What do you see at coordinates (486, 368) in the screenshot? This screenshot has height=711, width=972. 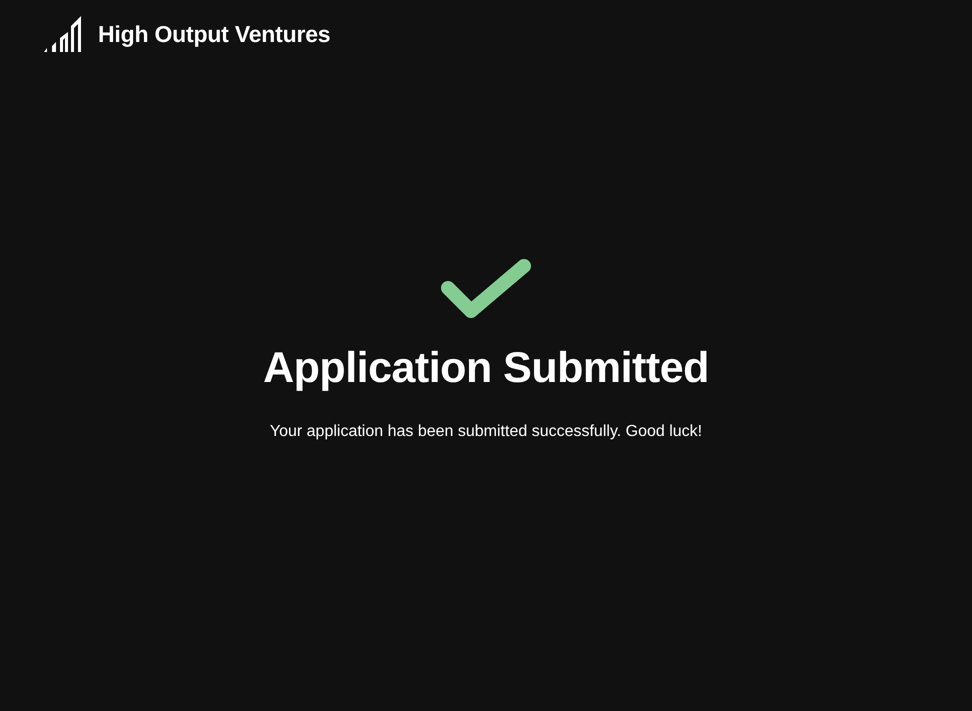 I see `confirmation-title: Application Submitted` at bounding box center [486, 368].